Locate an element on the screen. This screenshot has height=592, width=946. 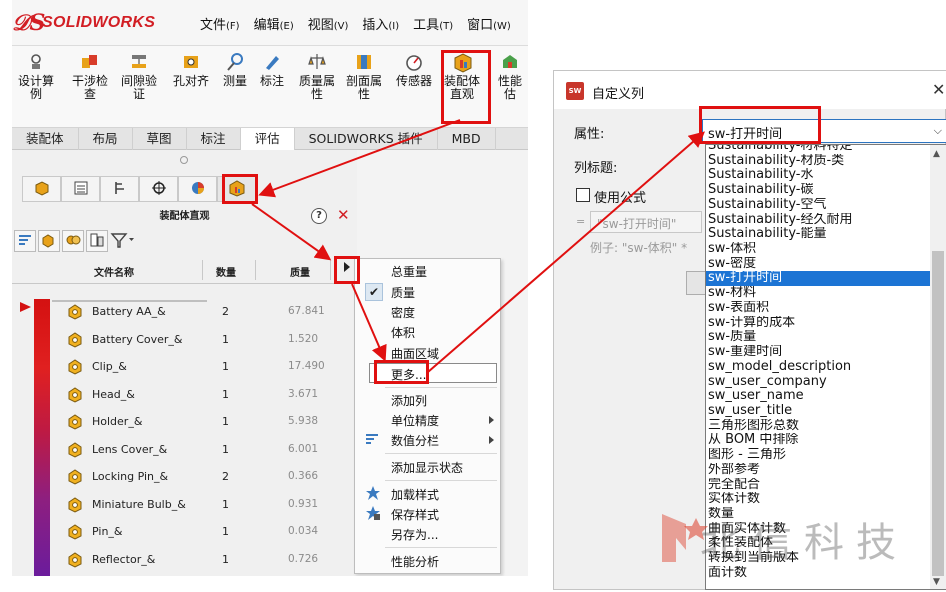
column-header-mass: 质量 is located at coordinates (300, 271).